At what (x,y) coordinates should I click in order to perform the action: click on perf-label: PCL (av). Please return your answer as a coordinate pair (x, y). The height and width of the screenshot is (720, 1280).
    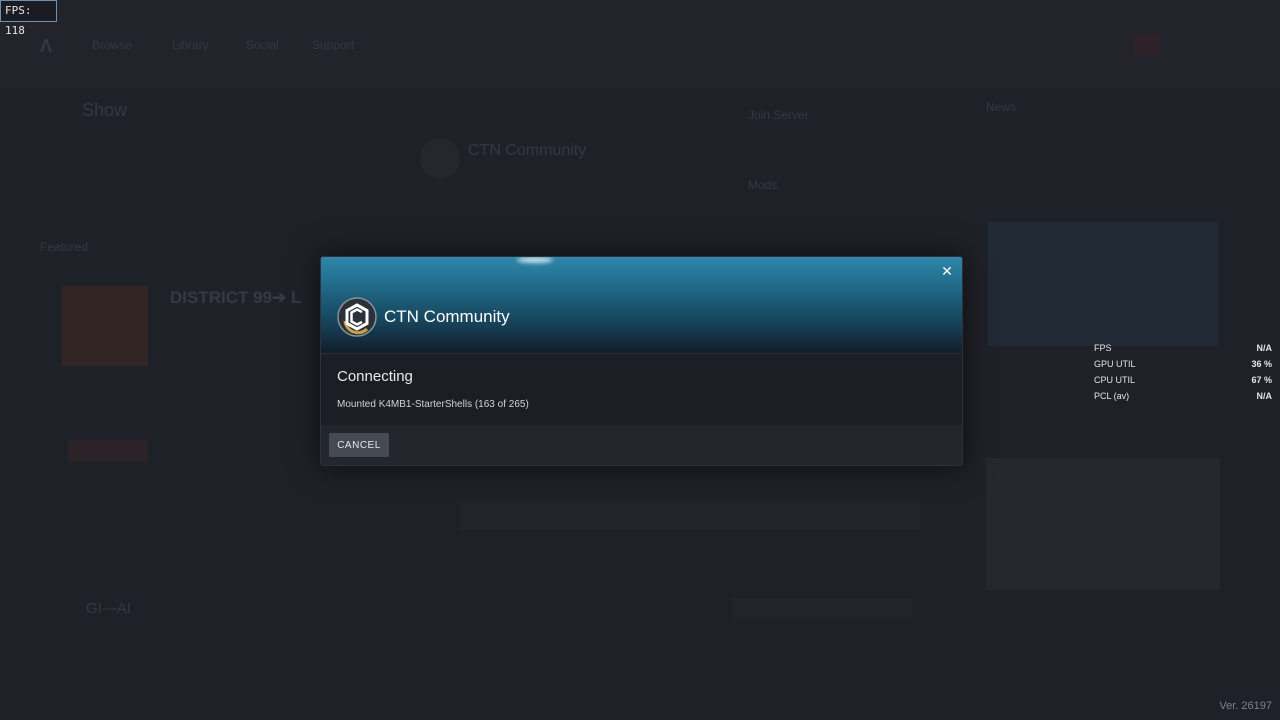
    Looking at the image, I should click on (1112, 396).